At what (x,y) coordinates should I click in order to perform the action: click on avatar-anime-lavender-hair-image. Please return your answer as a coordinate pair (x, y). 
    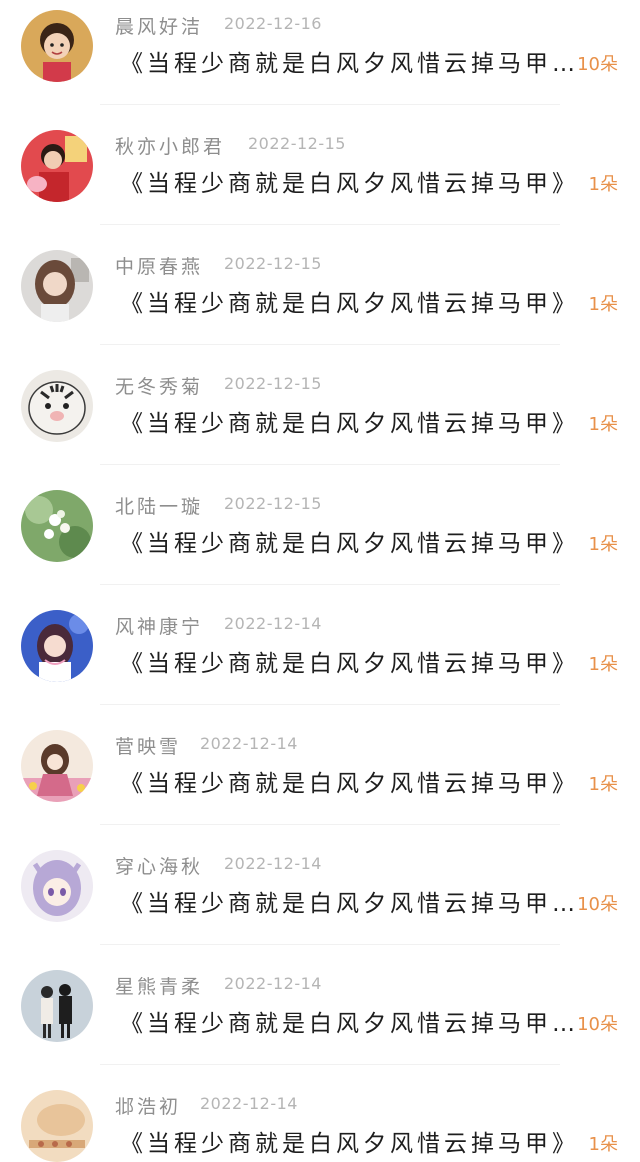
    Looking at the image, I should click on (57, 886).